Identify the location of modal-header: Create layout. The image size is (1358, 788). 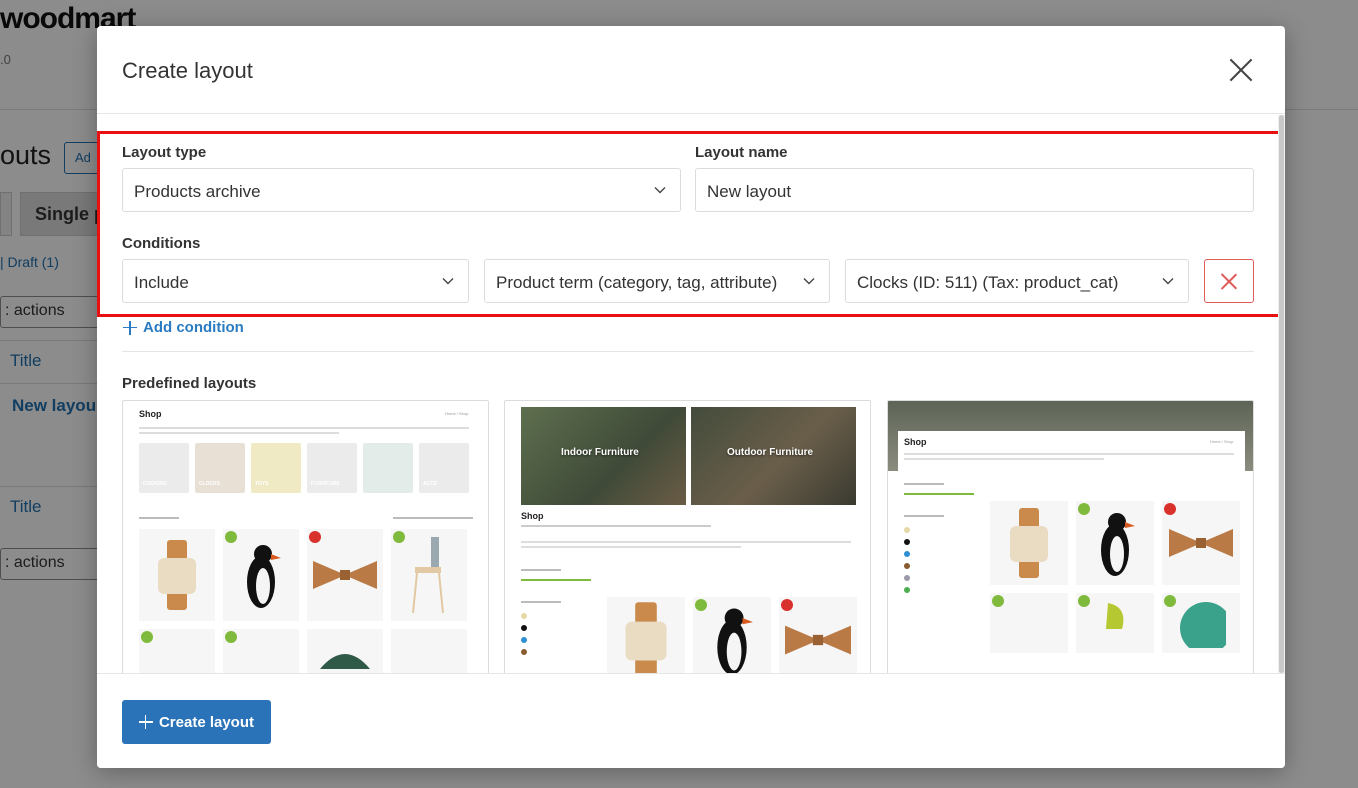
(691, 70).